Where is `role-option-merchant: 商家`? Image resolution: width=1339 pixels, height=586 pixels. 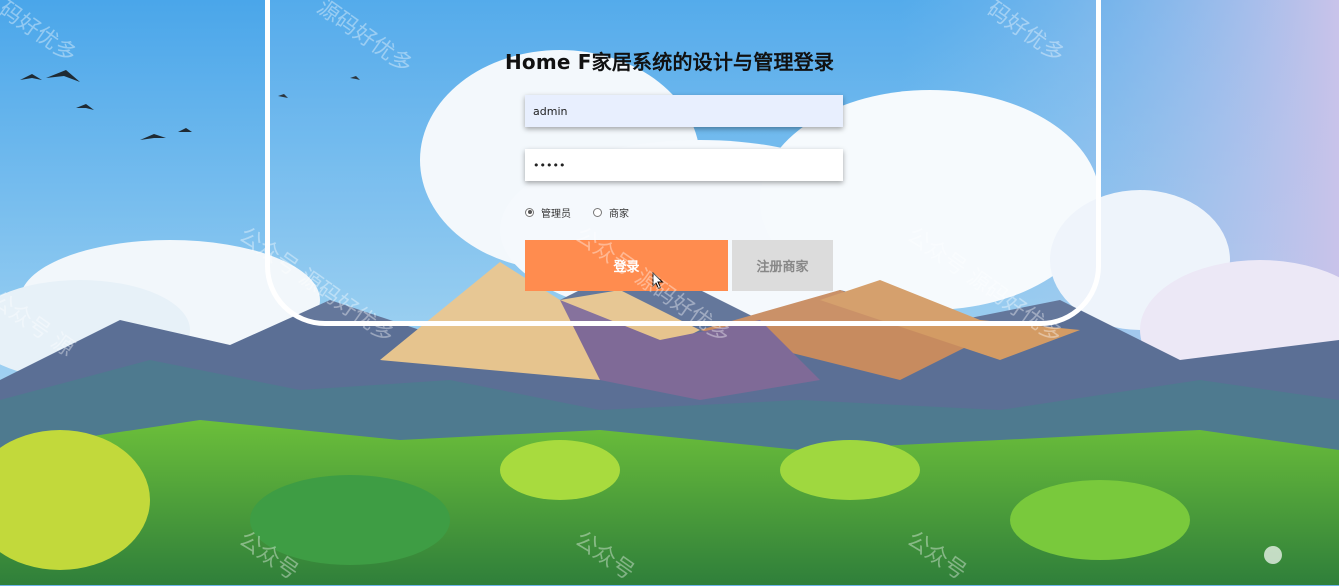
role-option-merchant: 商家 is located at coordinates (611, 212).